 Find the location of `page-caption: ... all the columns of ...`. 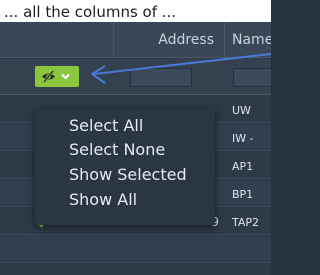

page-caption: ... all the columns of ... is located at coordinates (135, 11).